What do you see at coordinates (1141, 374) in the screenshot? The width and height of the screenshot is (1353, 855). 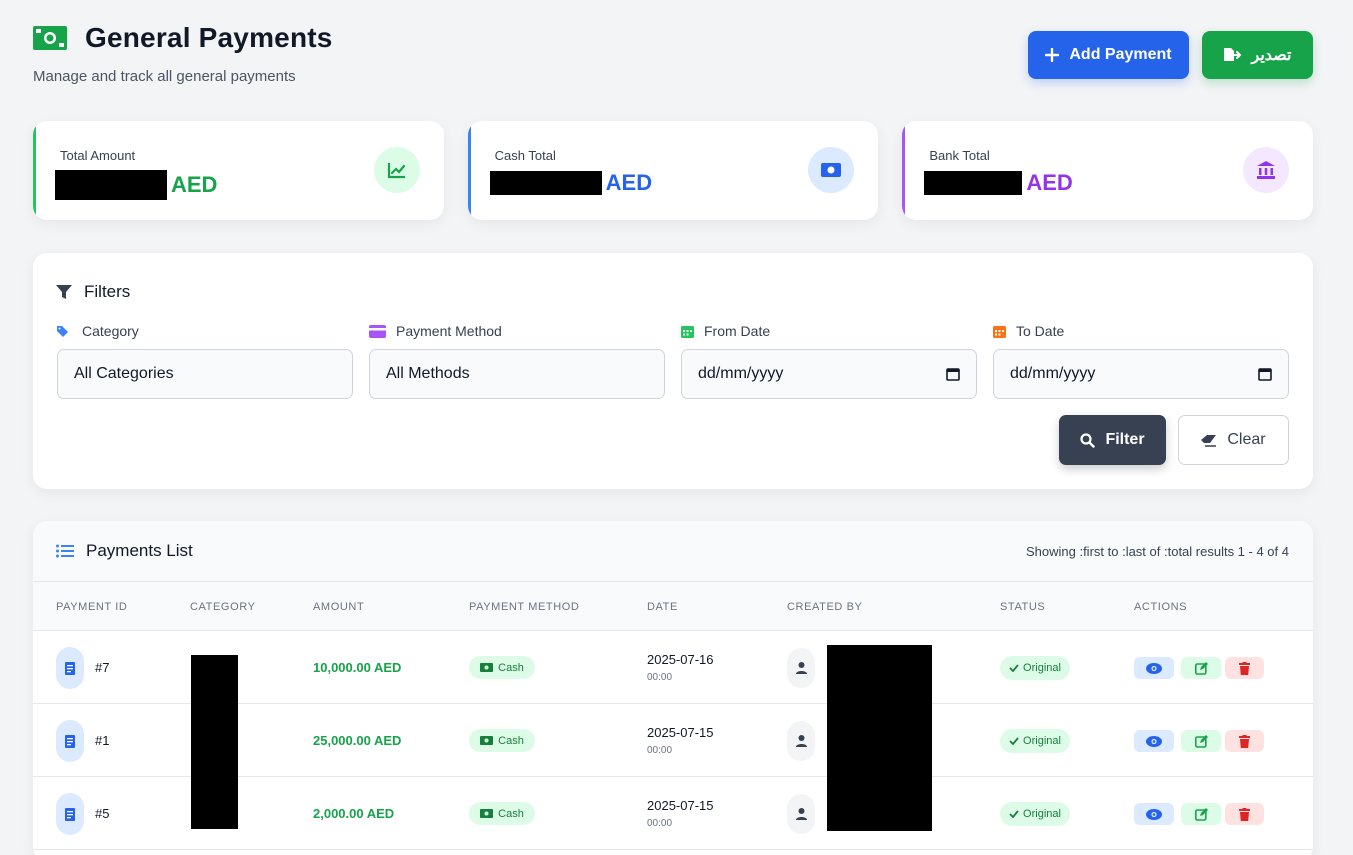 I see `to-date-input: dd/mm/yyyy` at bounding box center [1141, 374].